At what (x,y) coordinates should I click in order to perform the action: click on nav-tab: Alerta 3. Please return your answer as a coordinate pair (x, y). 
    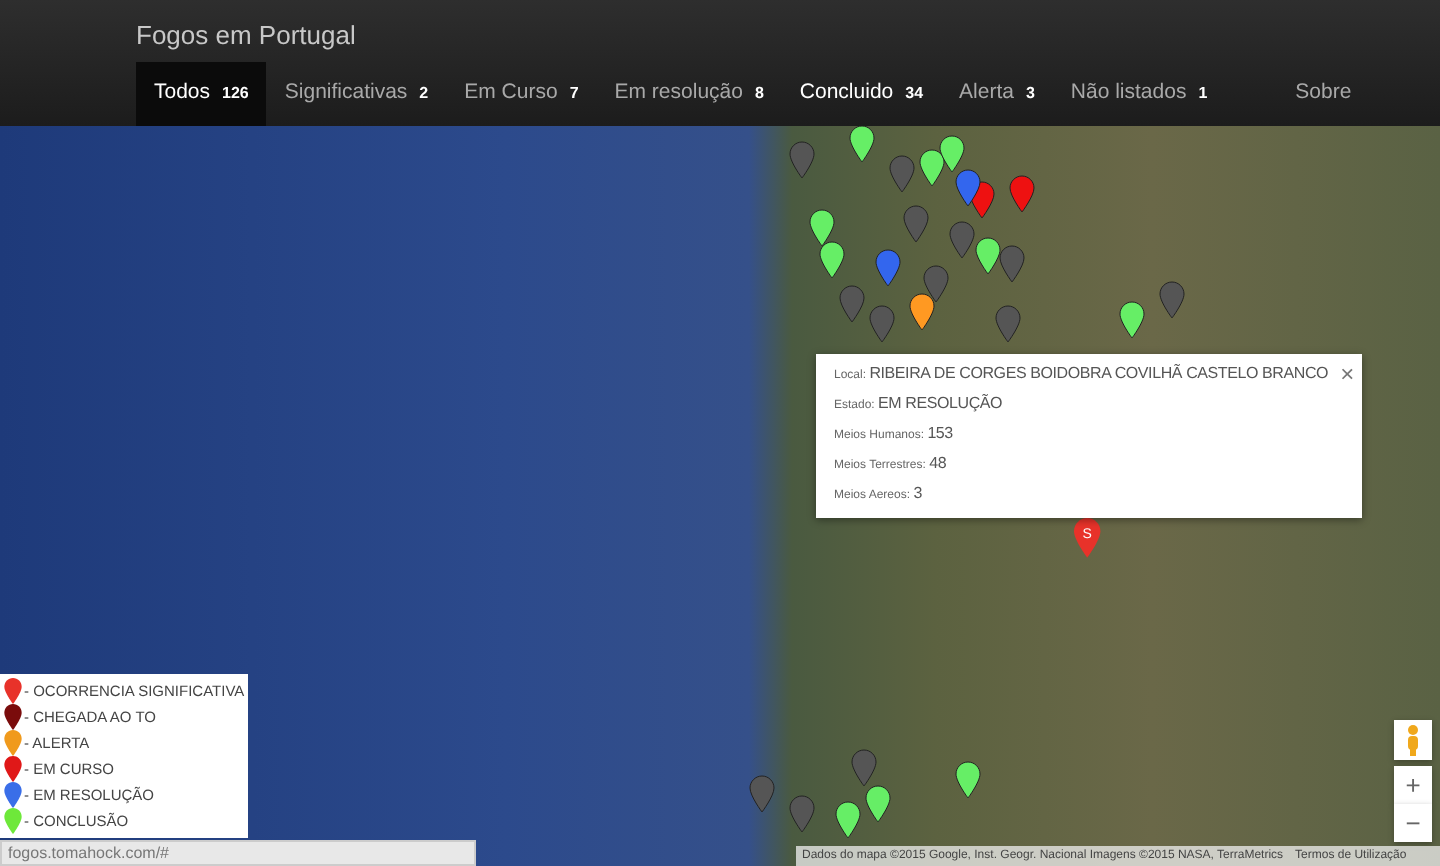
    Looking at the image, I should click on (997, 94).